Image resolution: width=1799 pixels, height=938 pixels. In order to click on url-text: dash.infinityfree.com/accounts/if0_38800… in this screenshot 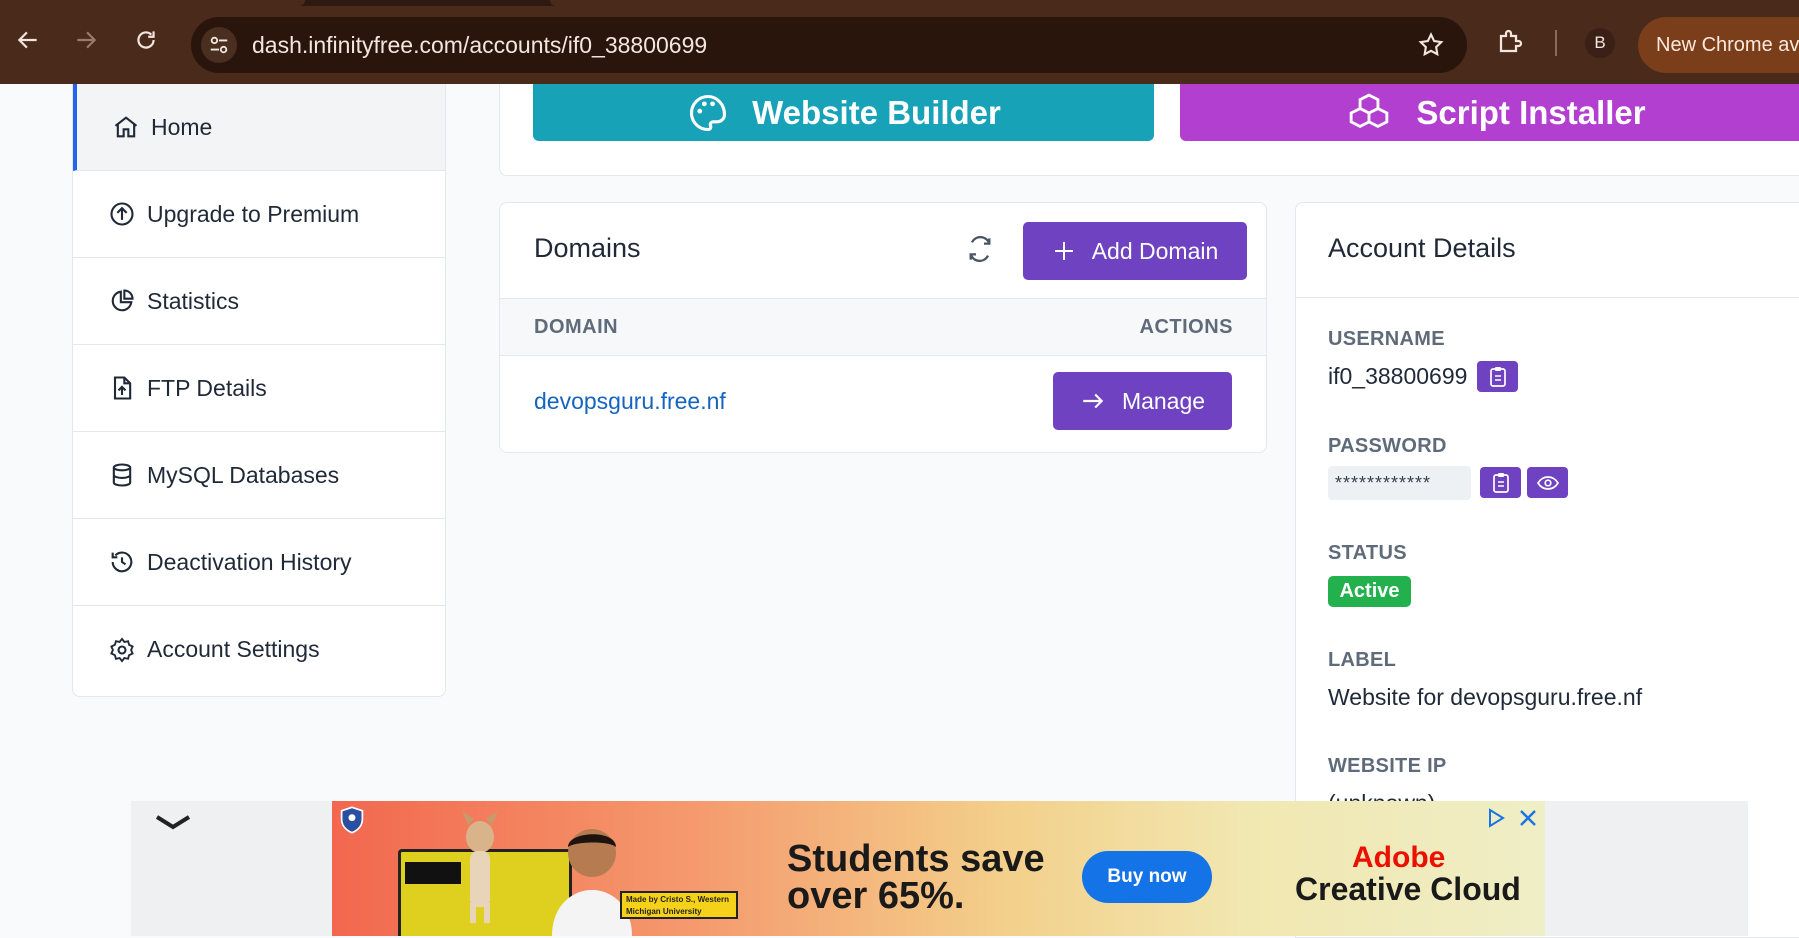, I will do `click(479, 45)`.